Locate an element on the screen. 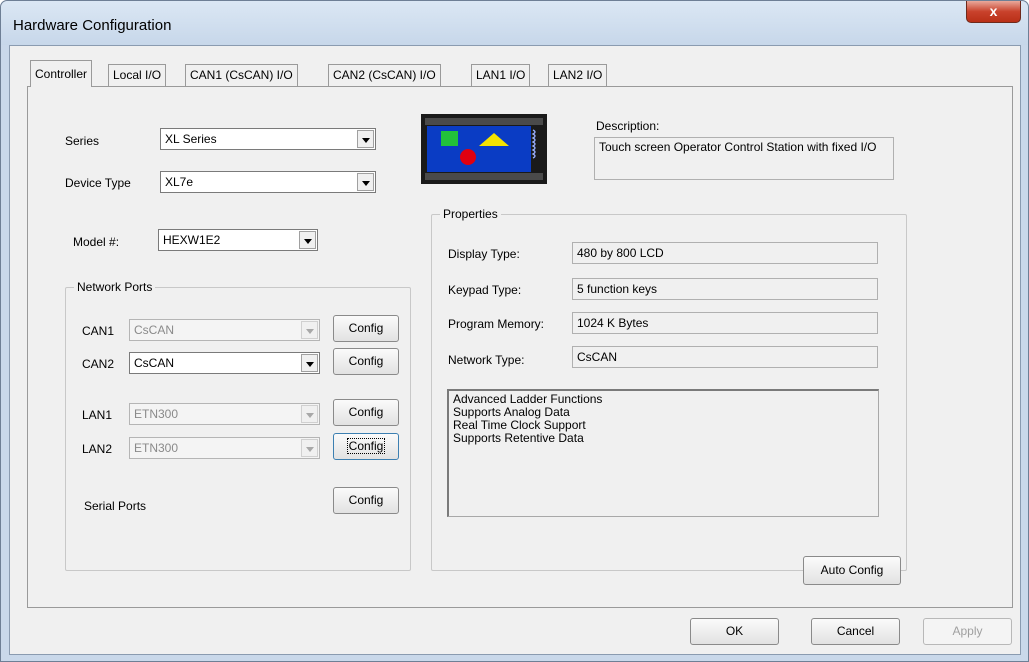  window-title: Hardware Configuration is located at coordinates (92, 25).